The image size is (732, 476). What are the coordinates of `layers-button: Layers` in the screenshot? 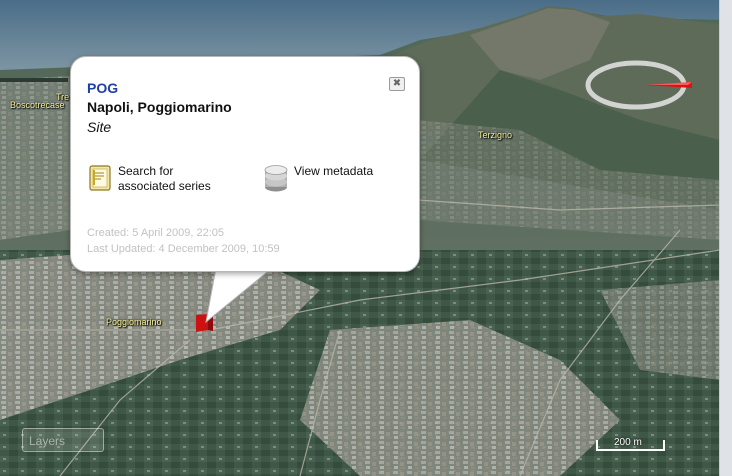 It's located at (63, 440).